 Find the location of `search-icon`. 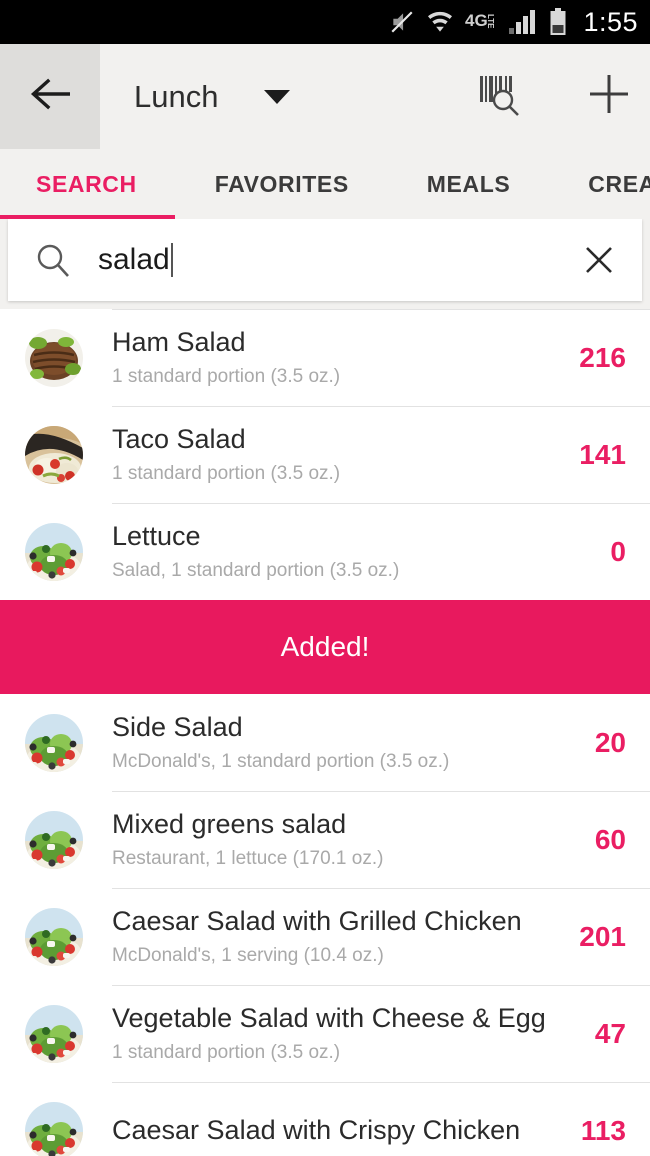

search-icon is located at coordinates (53, 260).